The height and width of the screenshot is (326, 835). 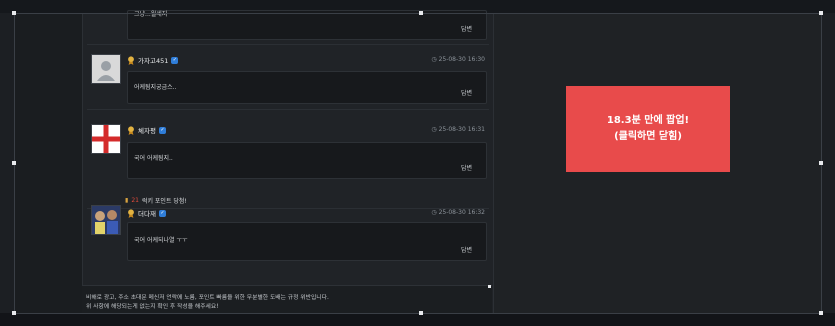 I want to click on username: 더다재, so click(x=147, y=214).